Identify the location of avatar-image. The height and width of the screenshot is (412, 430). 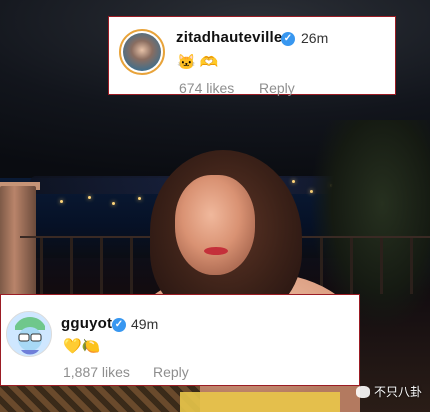
(142, 52).